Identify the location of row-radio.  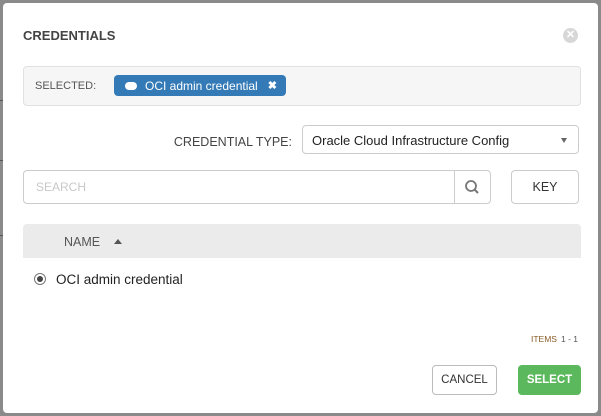
(40, 279).